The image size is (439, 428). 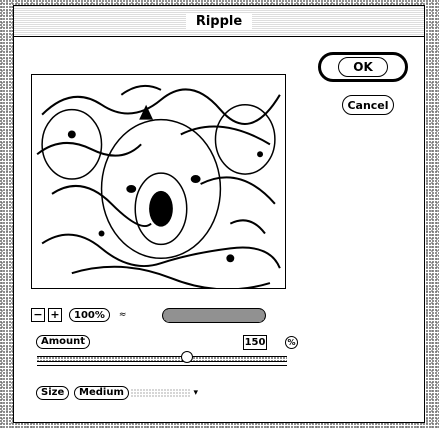 I want to click on ok-button-label: OK, so click(x=363, y=67).